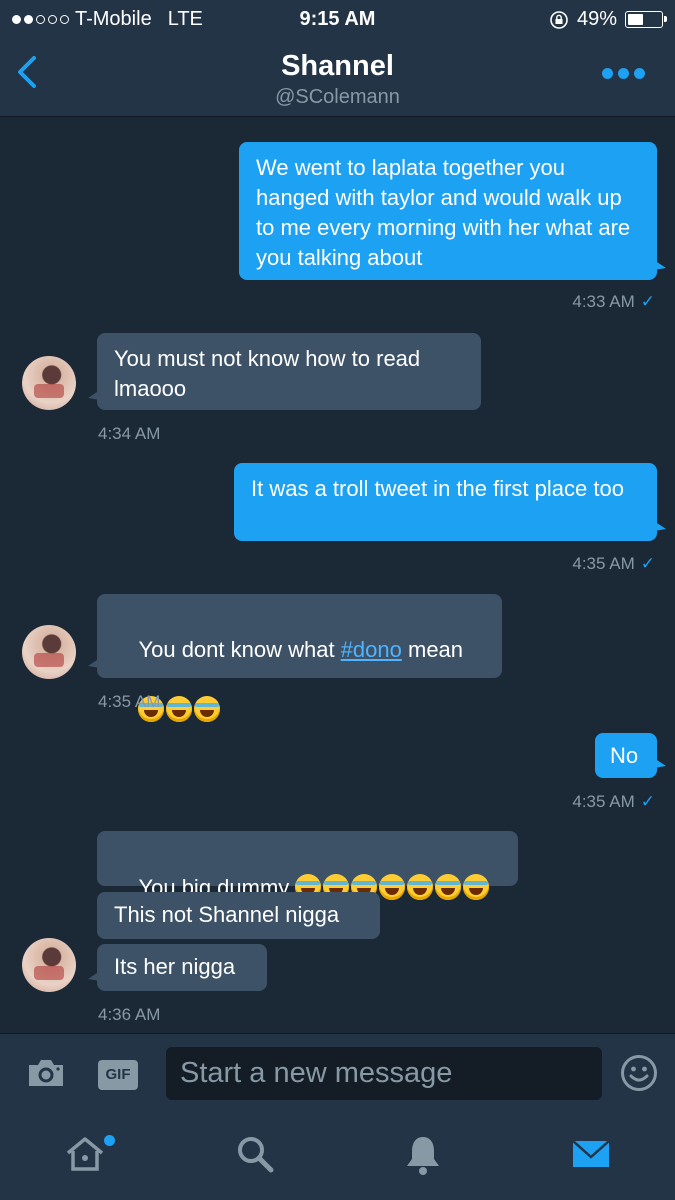  Describe the element at coordinates (284, 371) in the screenshot. I see `message-bubble-incoming: You must not know how to read lmaooo` at that location.